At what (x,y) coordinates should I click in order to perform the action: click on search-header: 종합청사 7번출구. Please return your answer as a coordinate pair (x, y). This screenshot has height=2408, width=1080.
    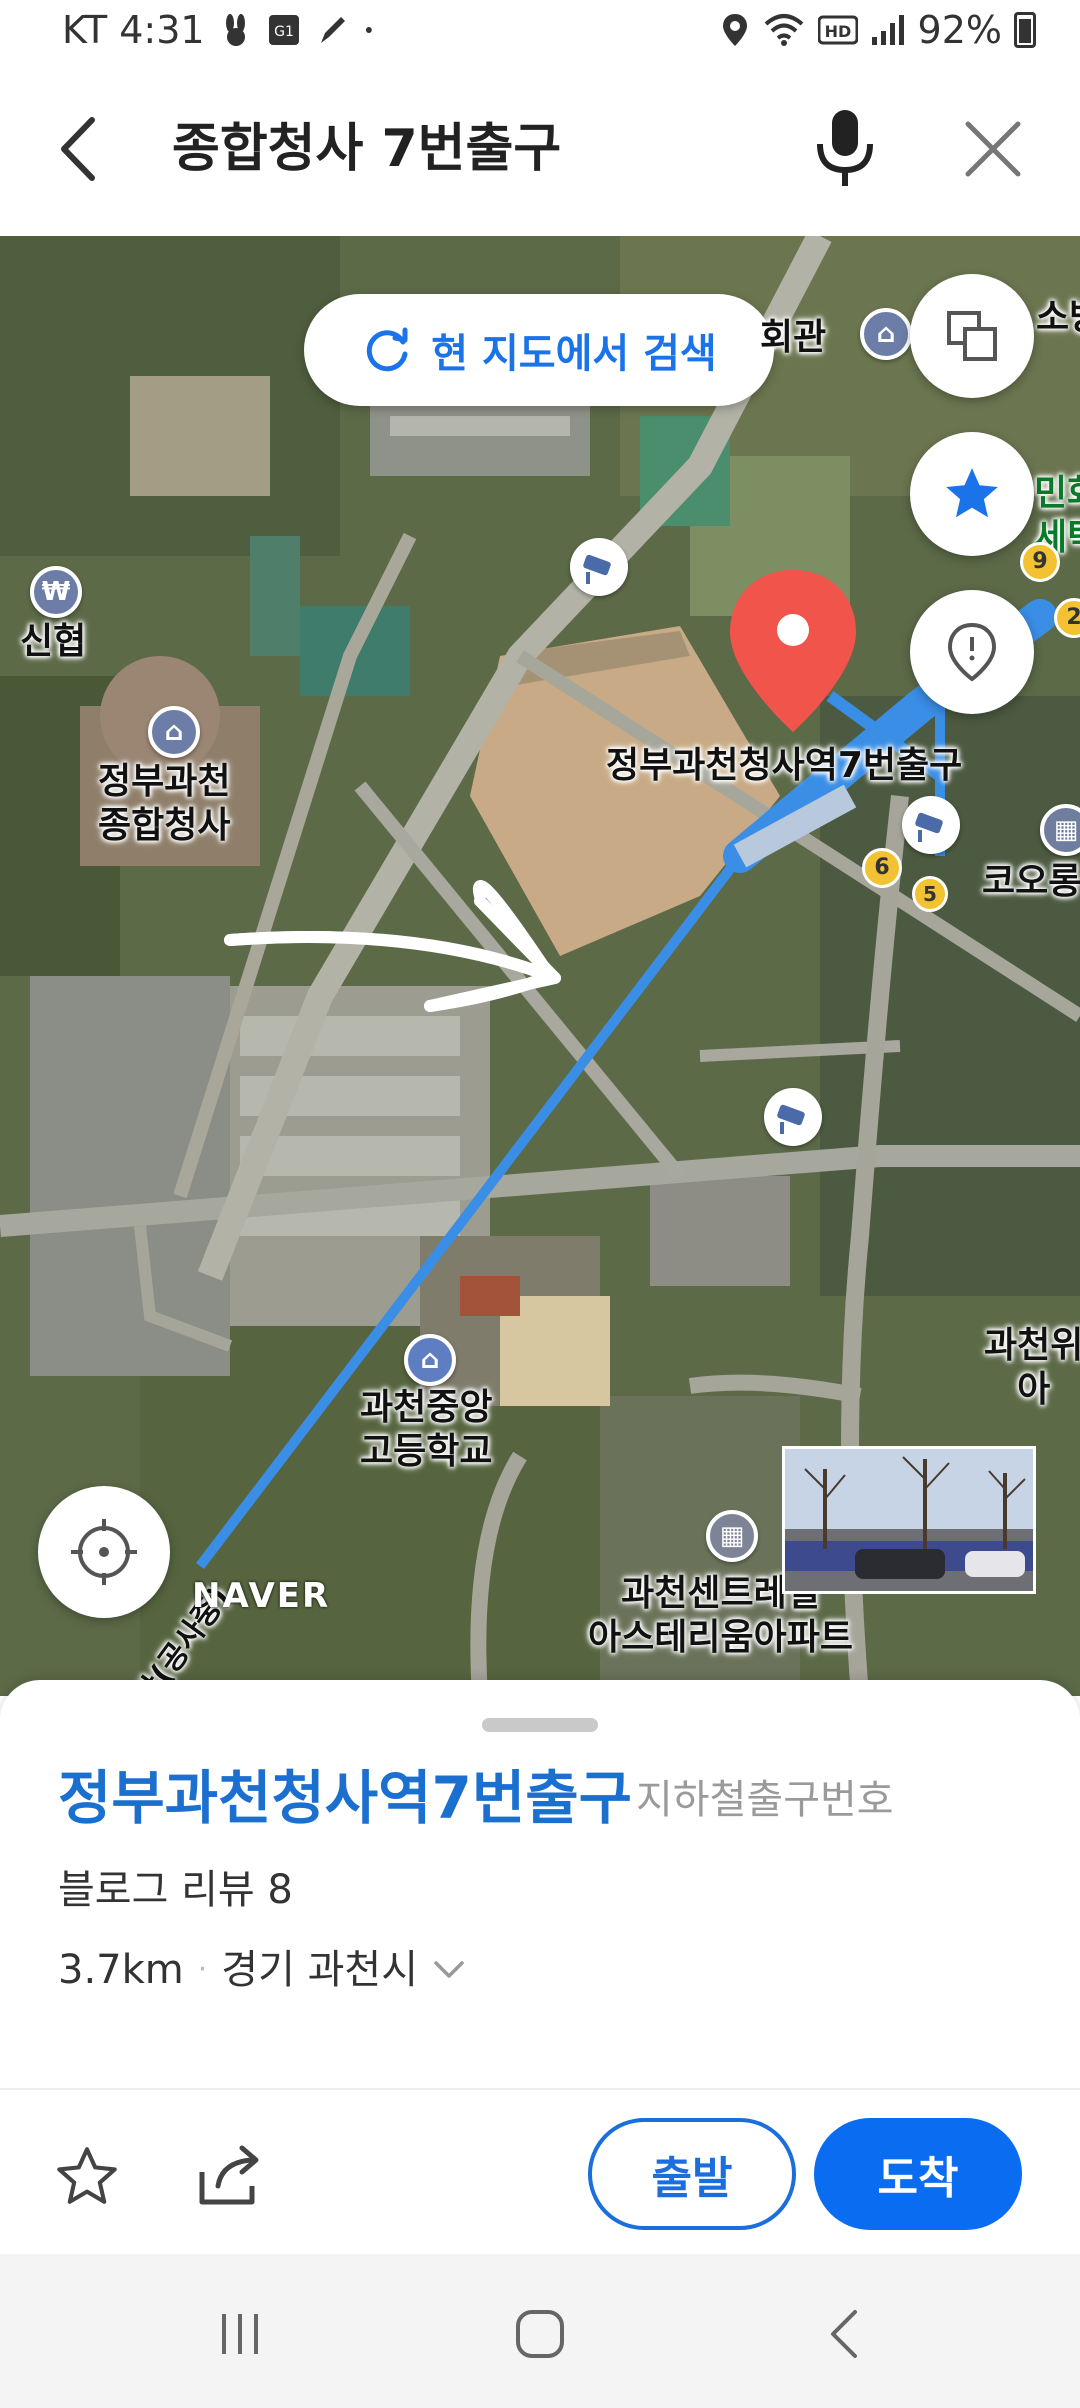
    Looking at the image, I should click on (540, 150).